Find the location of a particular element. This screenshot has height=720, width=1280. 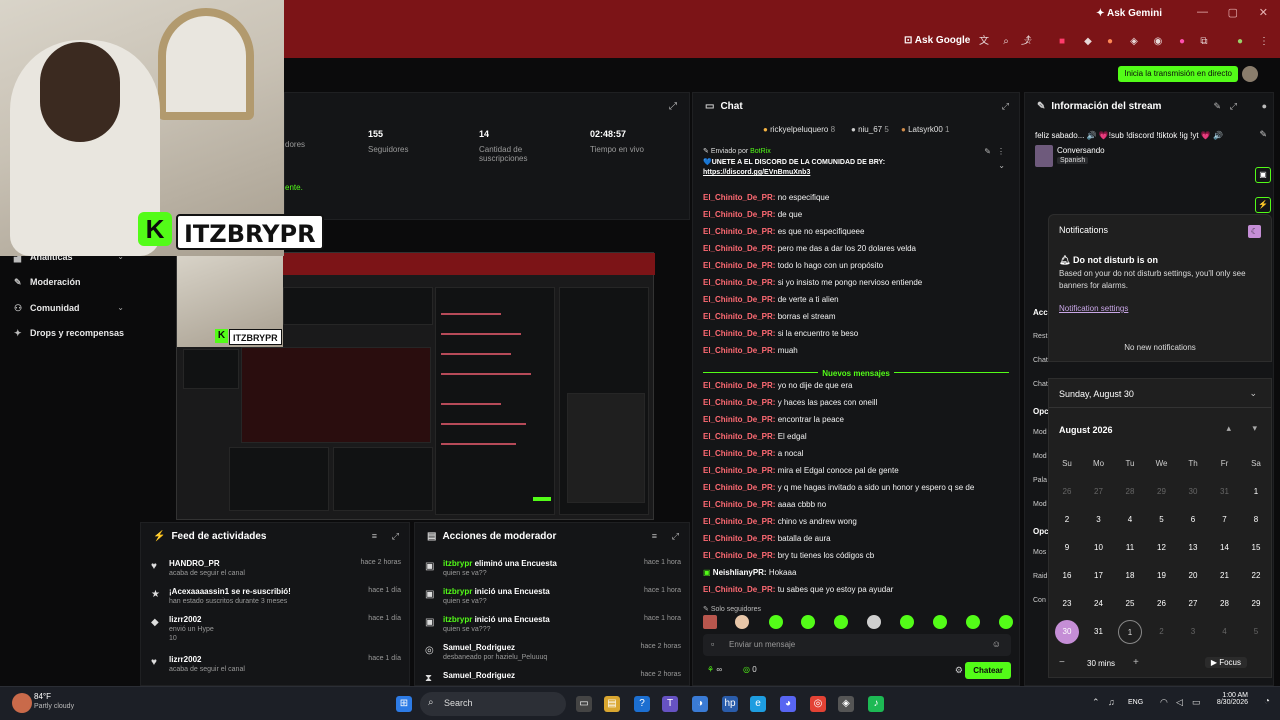

sidebar-item-moderation: ✎ Moderación is located at coordinates (47, 282).